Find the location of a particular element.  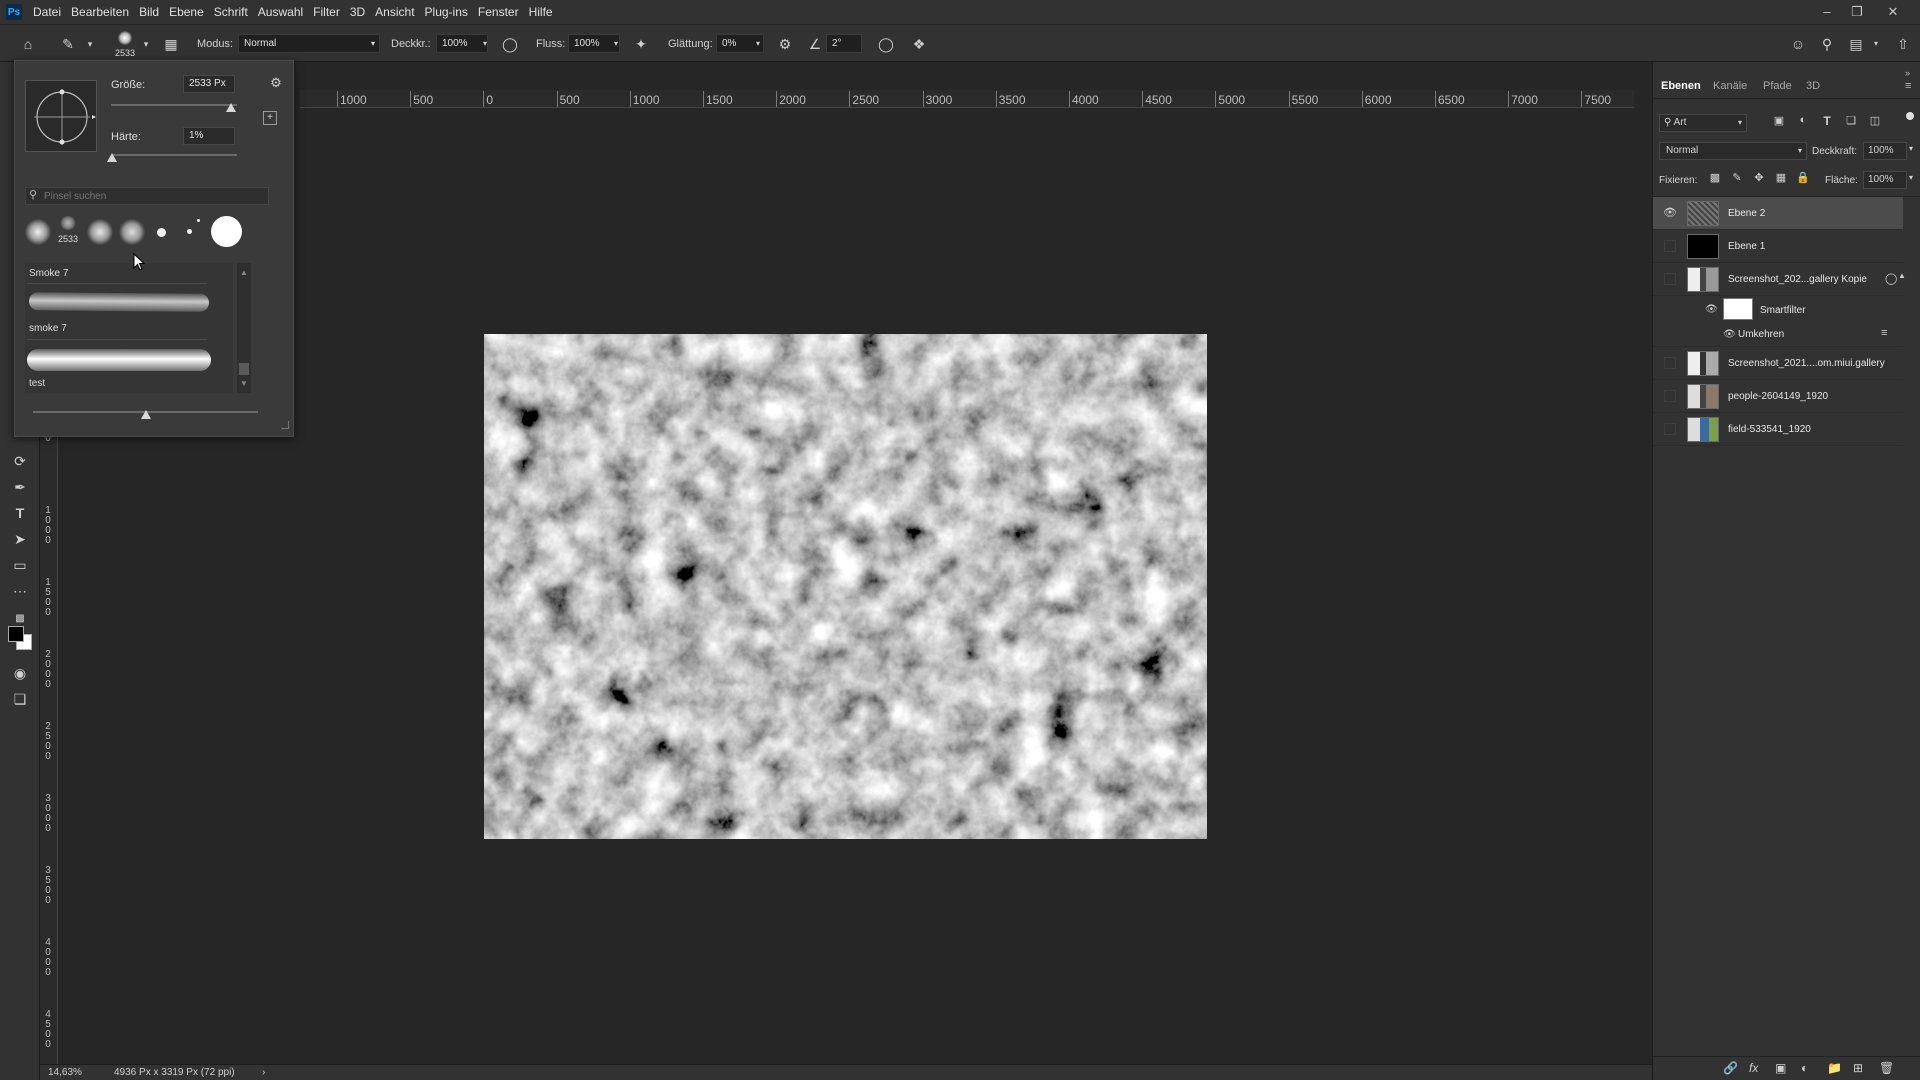

new-preset-icon: + is located at coordinates (270, 118).